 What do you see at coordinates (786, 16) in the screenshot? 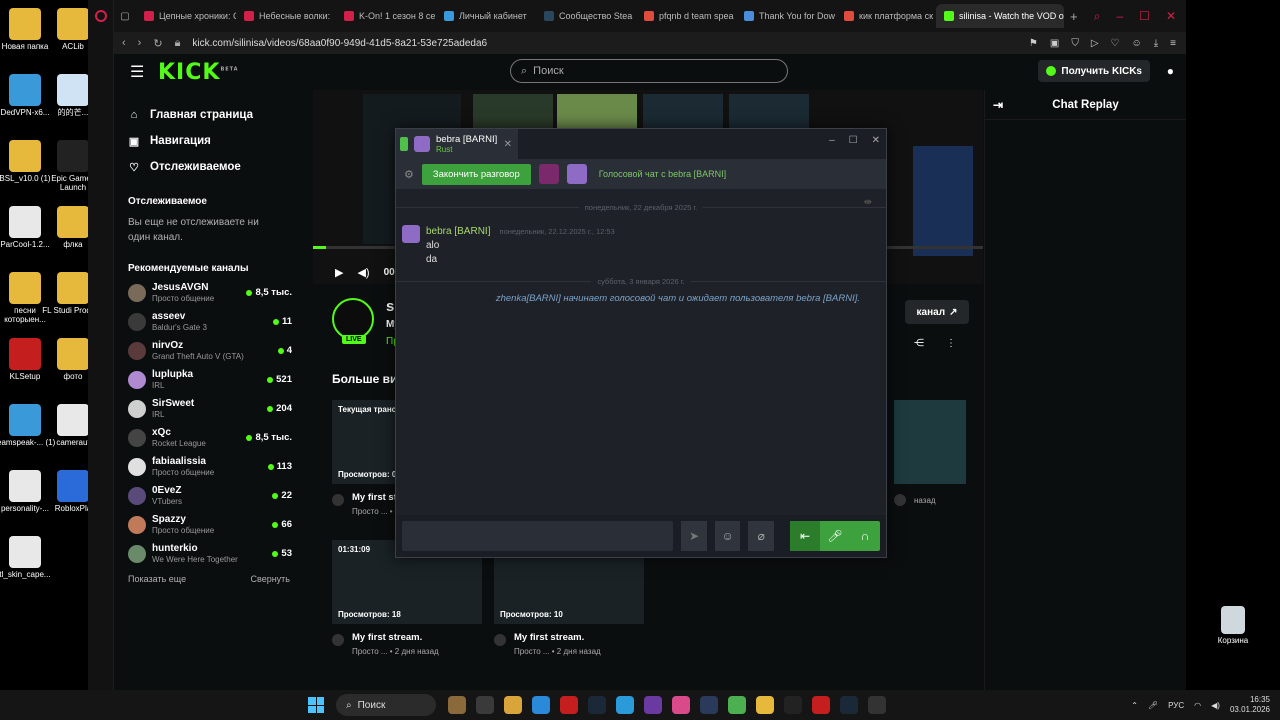
I see `browser-tab: Thank You for Dow` at bounding box center [786, 16].